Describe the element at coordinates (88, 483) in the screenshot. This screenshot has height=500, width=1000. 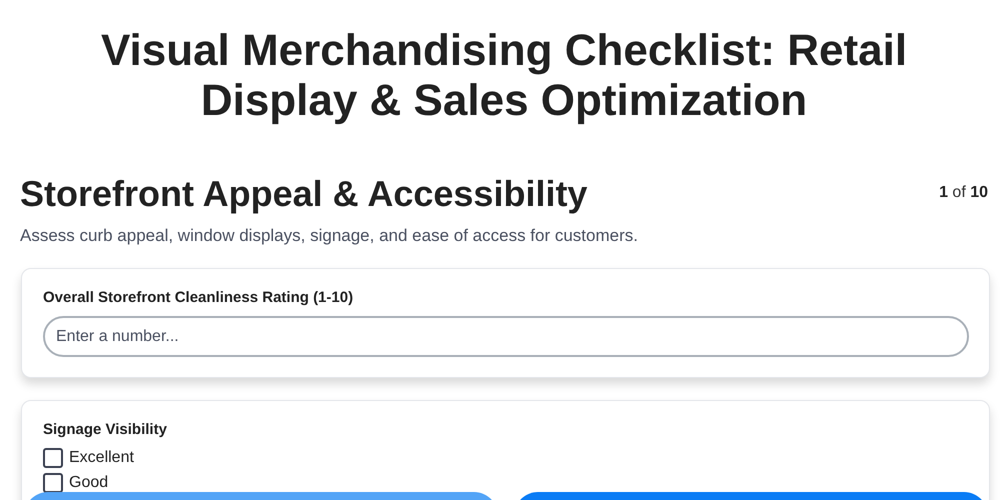
I see `option-label: Good` at that location.